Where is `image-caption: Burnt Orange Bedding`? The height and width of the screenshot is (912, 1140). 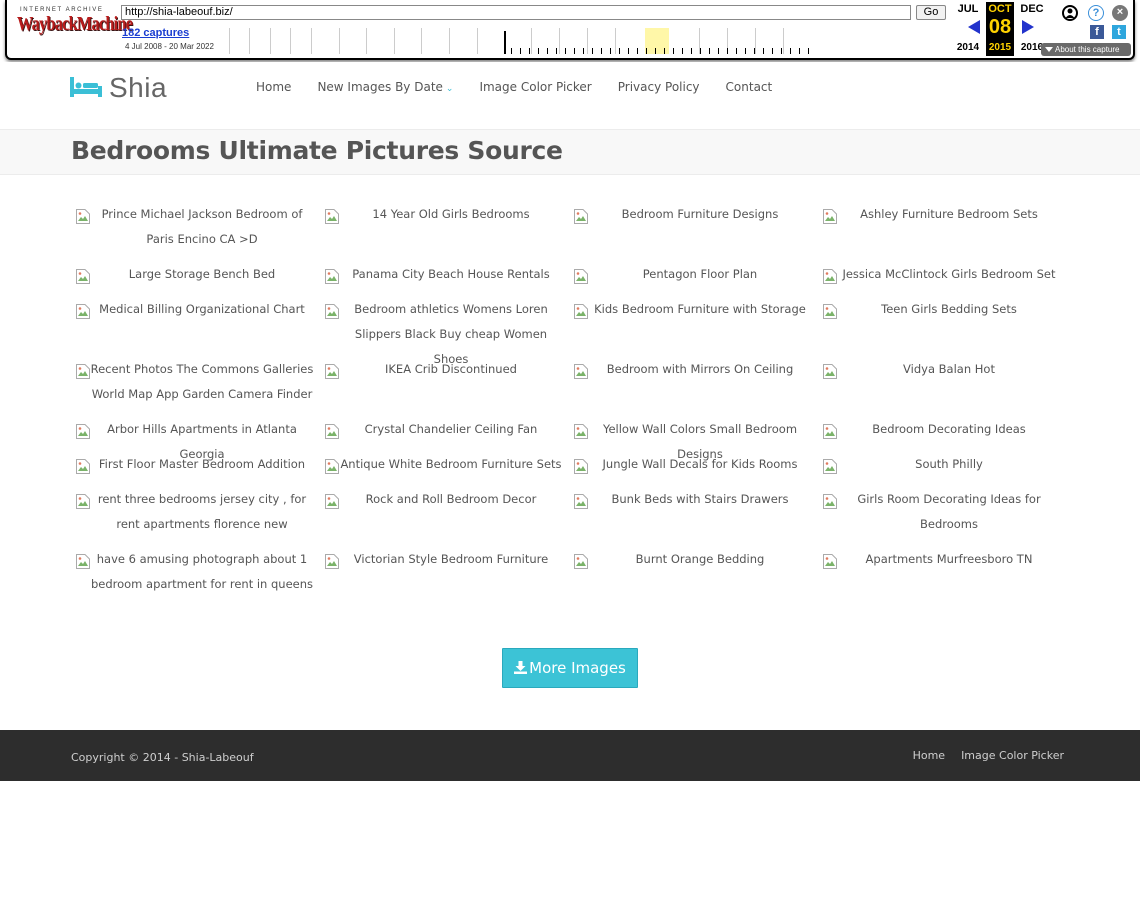
image-caption: Burnt Orange Bedding is located at coordinates (700, 559).